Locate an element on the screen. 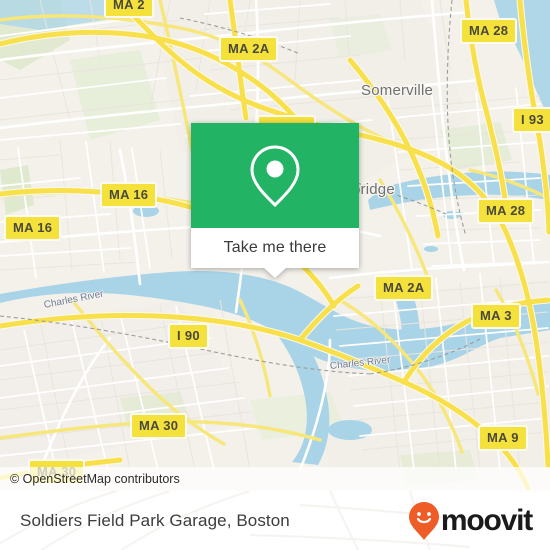 Image resolution: width=550 pixels, height=550 pixels. highway-shield: MA 9 is located at coordinates (503, 438).